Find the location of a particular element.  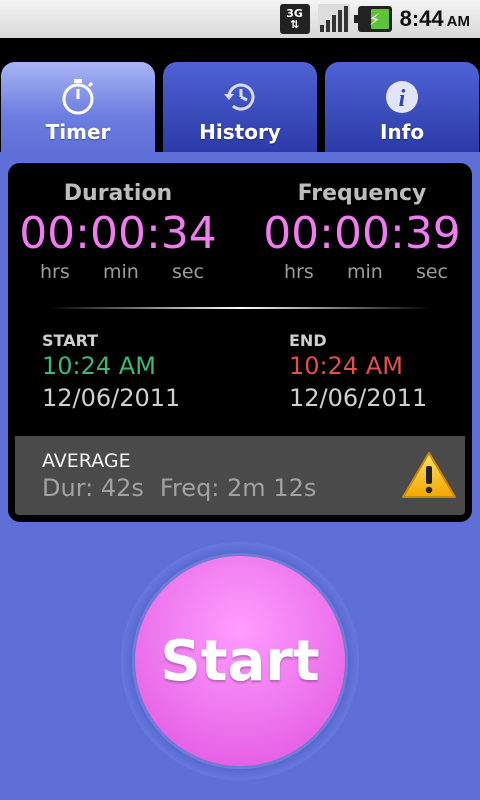

duration-units: hrs min sec is located at coordinates (118, 272).